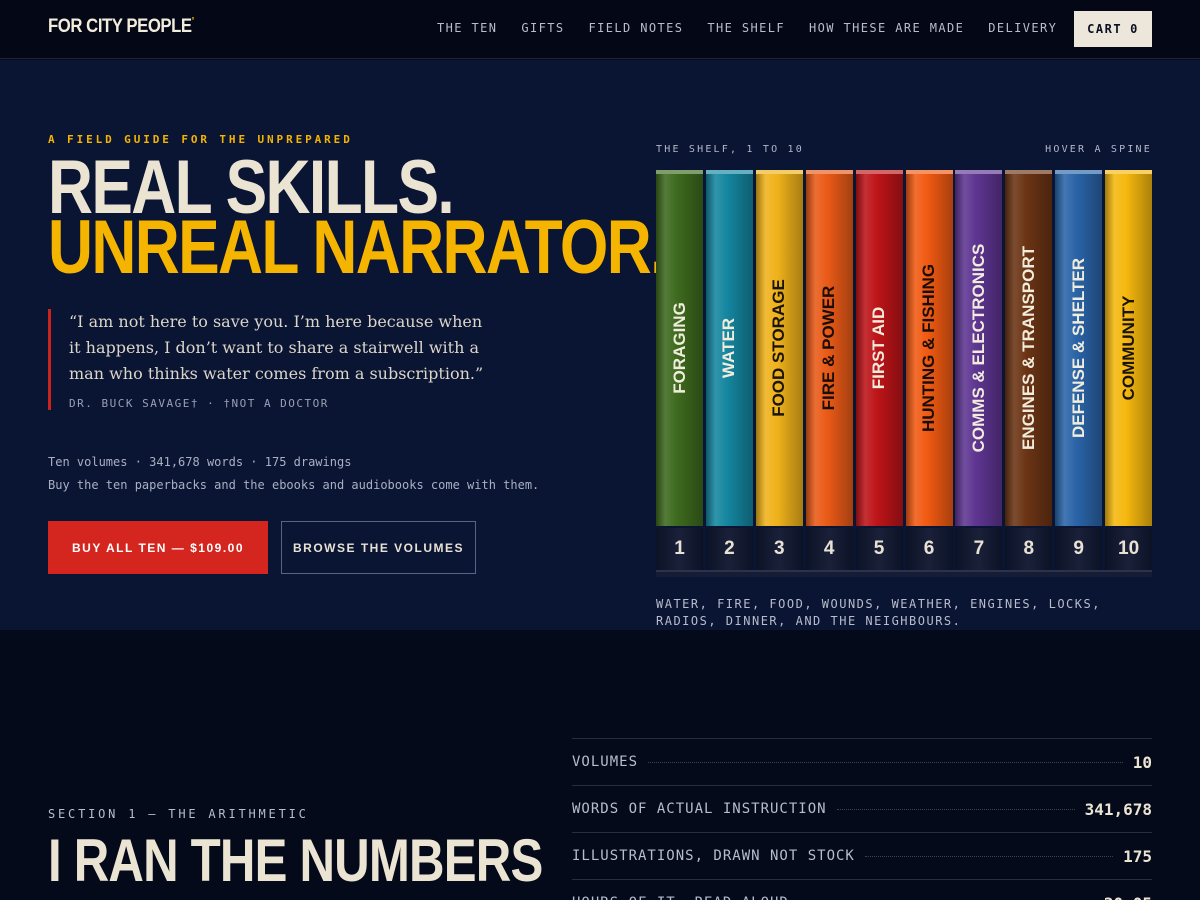 The height and width of the screenshot is (900, 1200). I want to click on book-spine: FORAGING 1, so click(679, 370).